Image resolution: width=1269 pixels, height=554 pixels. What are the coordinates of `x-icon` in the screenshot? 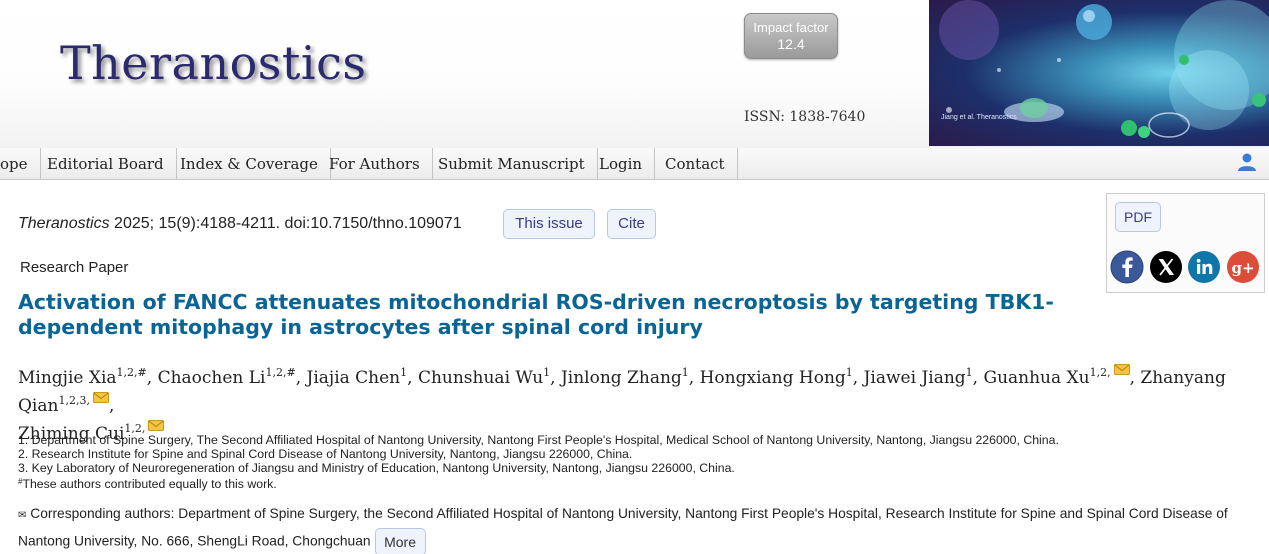 It's located at (1166, 267).